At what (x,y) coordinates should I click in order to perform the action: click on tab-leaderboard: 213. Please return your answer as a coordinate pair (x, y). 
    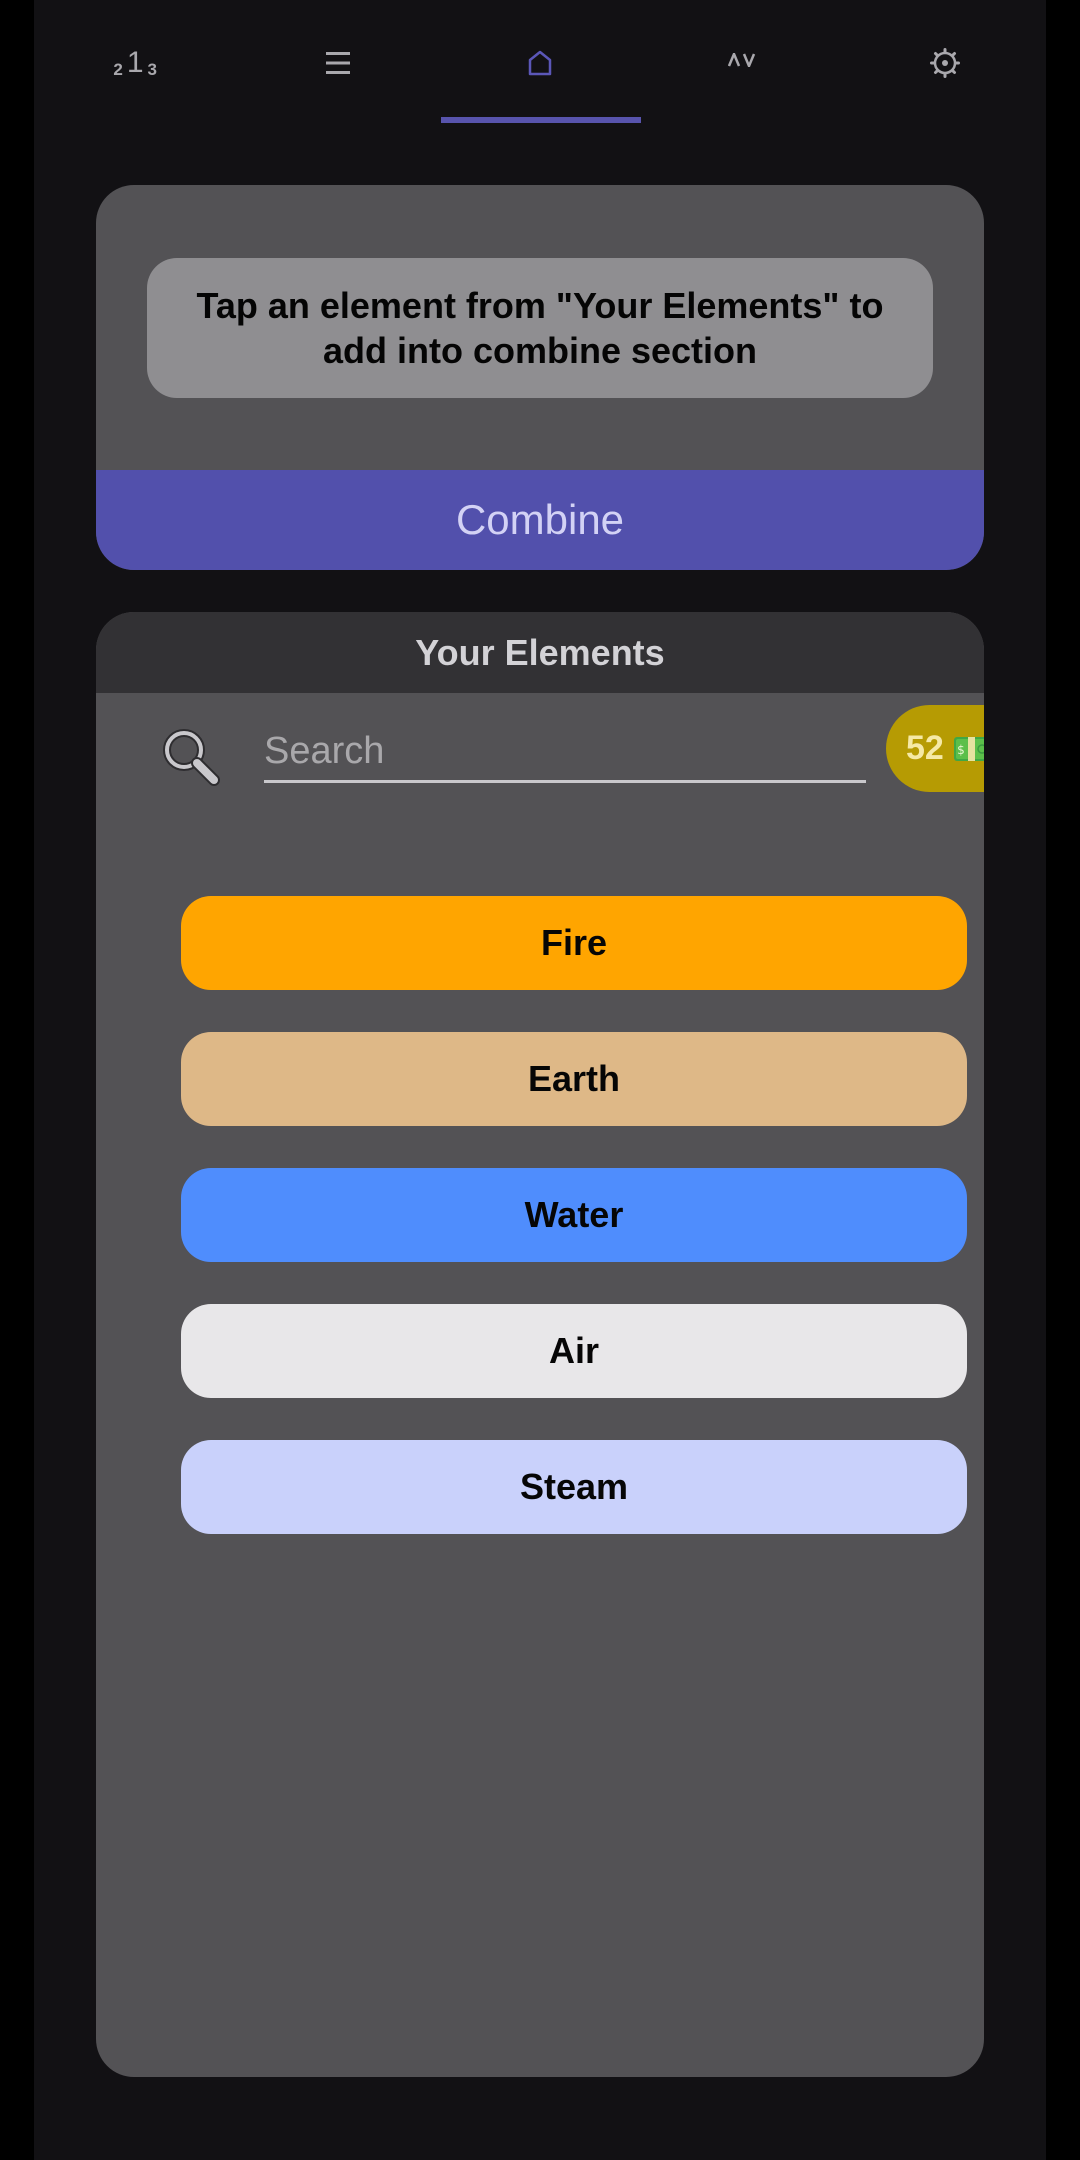
    Looking at the image, I should click on (135, 64).